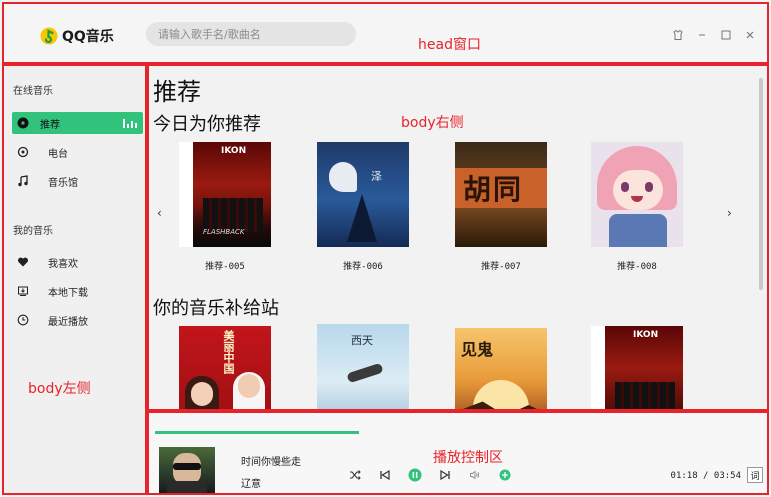 The height and width of the screenshot is (497, 771). I want to click on cover-text: 胡同, so click(493, 189).